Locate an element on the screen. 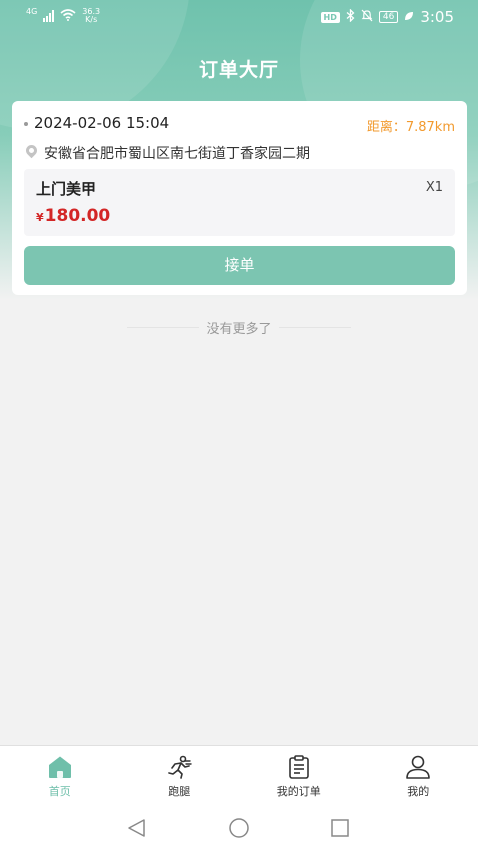  back-icon is located at coordinates (137, 828).